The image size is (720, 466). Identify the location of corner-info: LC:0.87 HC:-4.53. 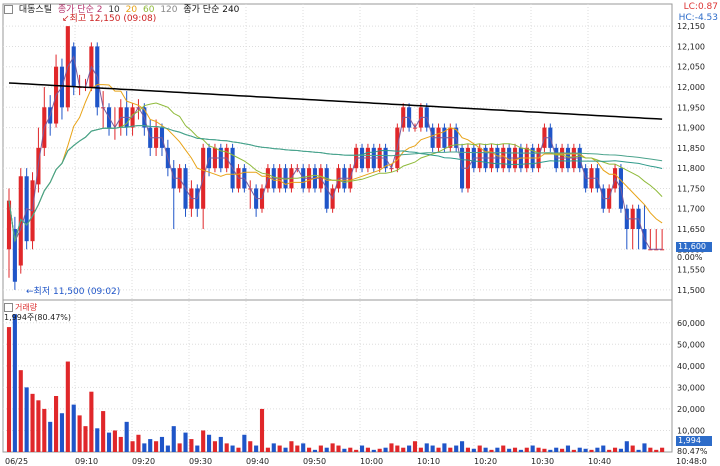
(698, 13).